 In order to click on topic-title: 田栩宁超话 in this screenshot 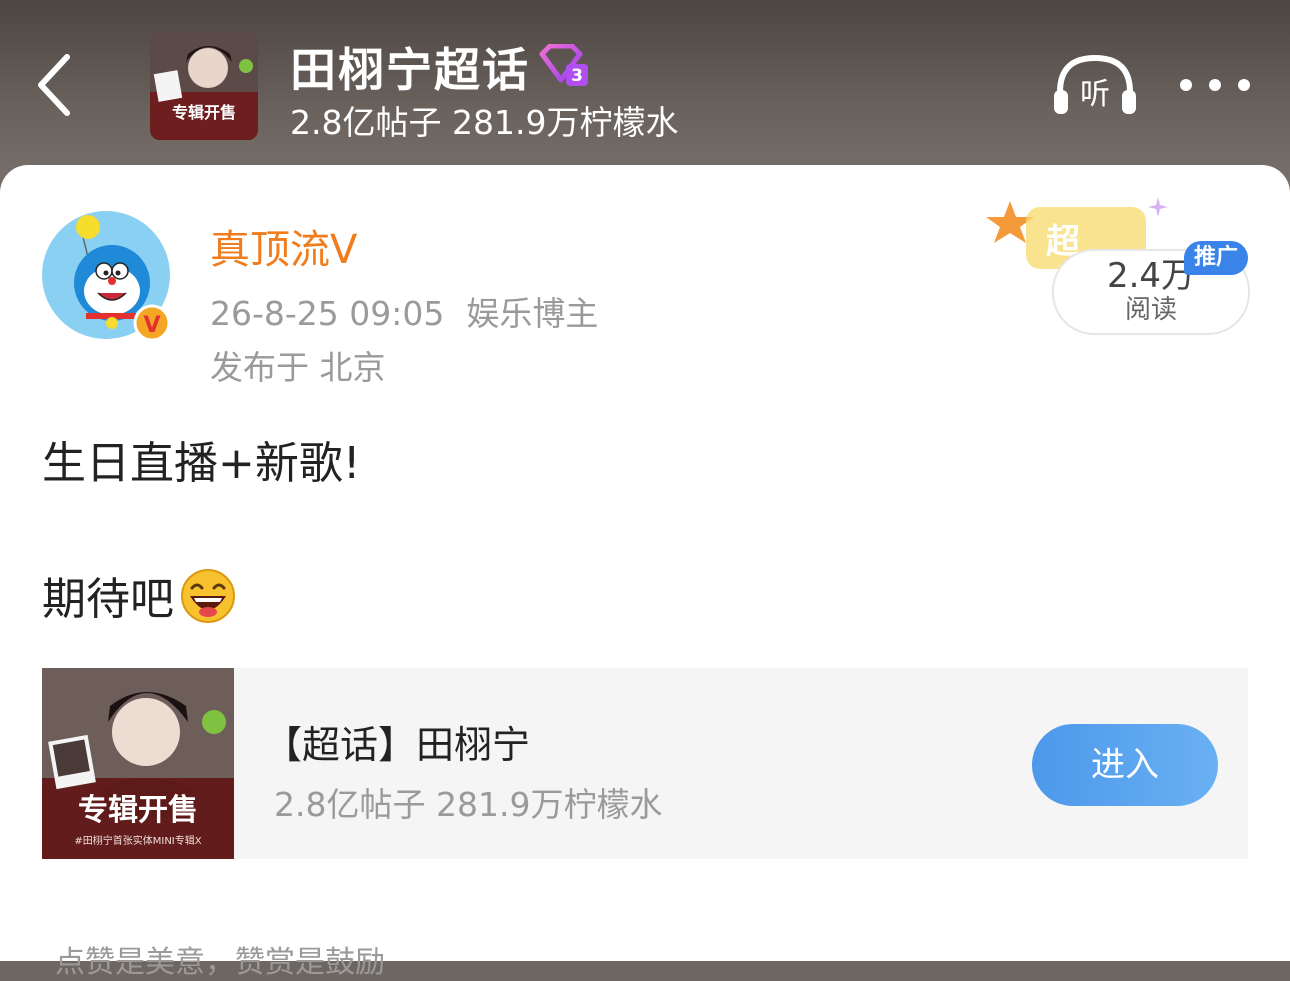, I will do `click(410, 70)`.